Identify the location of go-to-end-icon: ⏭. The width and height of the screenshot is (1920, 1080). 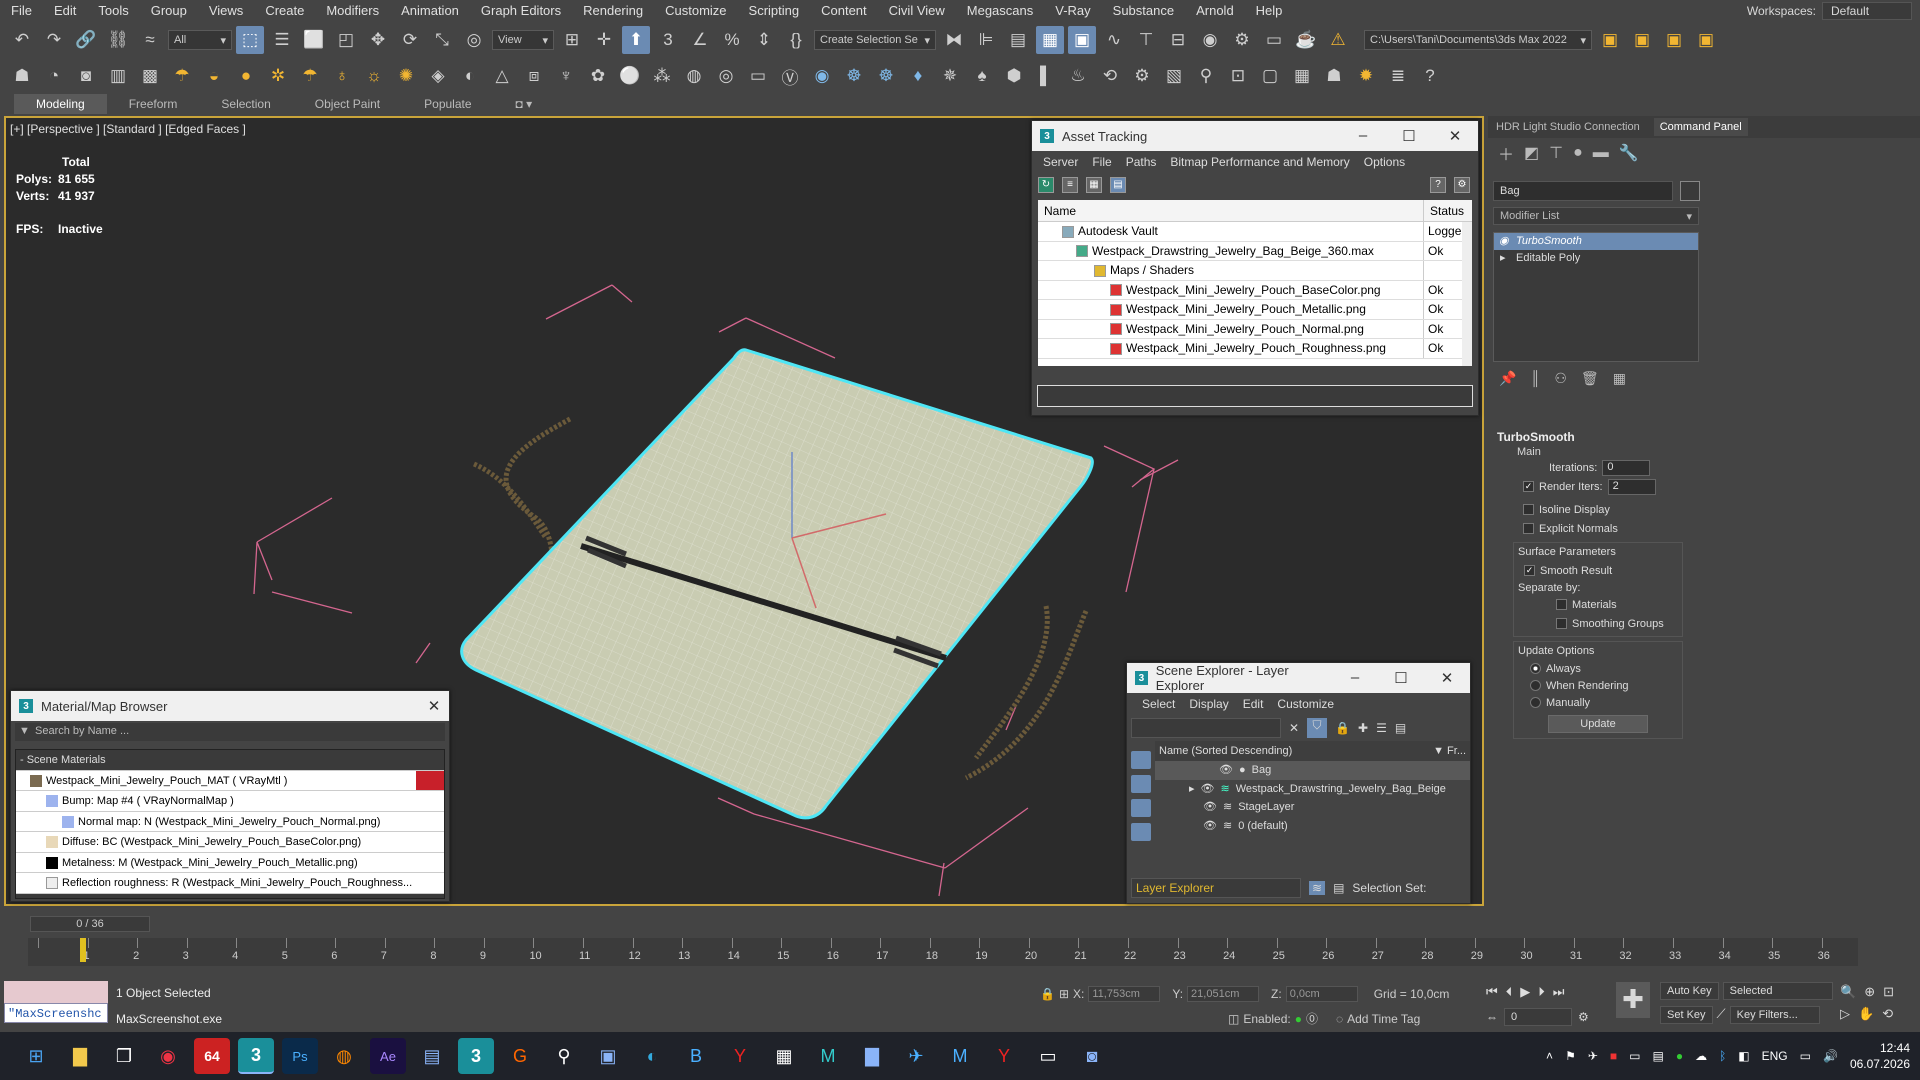
(1559, 992).